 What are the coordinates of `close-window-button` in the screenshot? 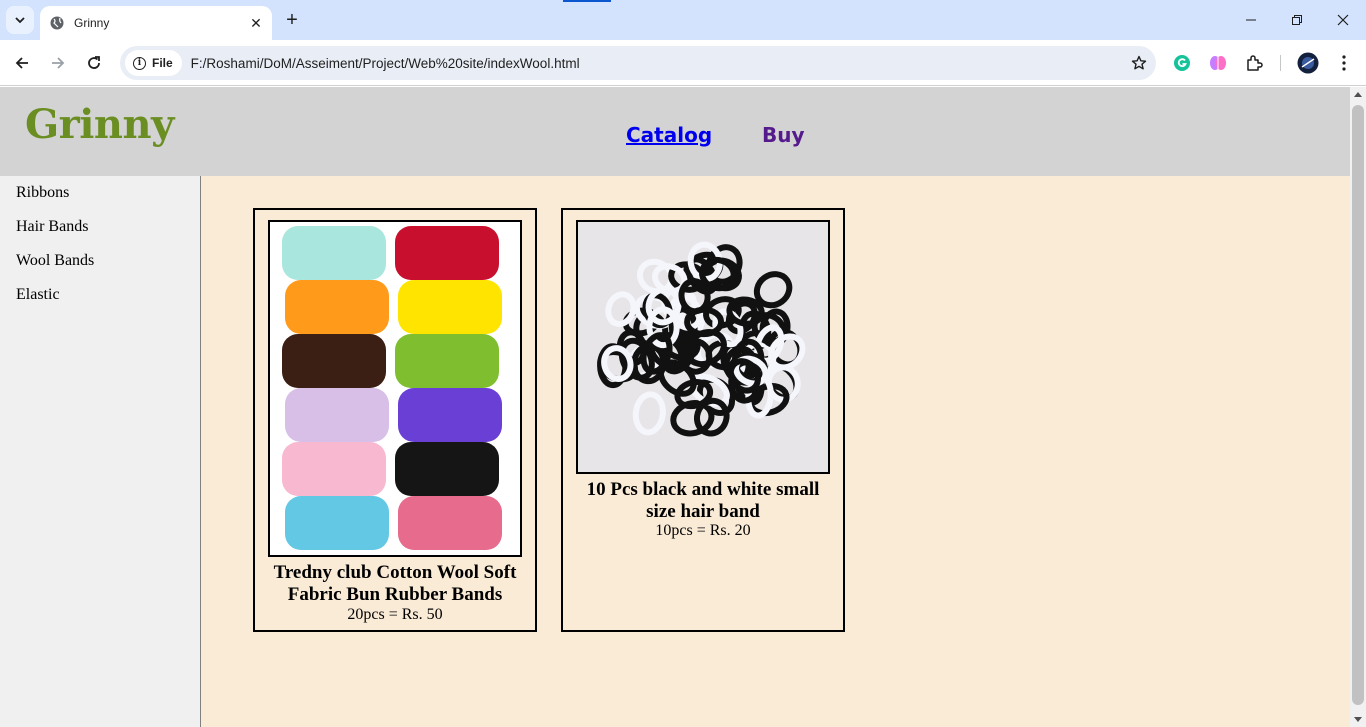 It's located at (1343, 20).